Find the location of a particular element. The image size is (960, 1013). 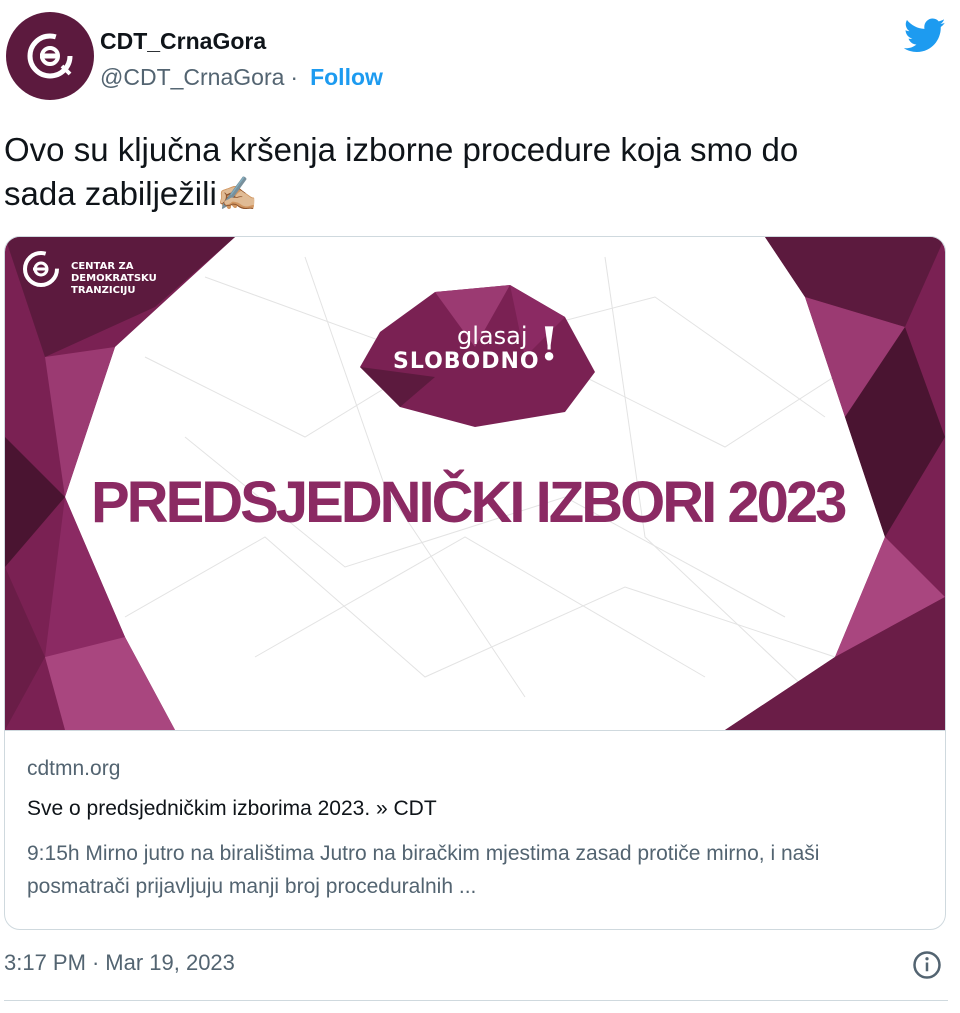

twitter-bird-icon is located at coordinates (925, 35).